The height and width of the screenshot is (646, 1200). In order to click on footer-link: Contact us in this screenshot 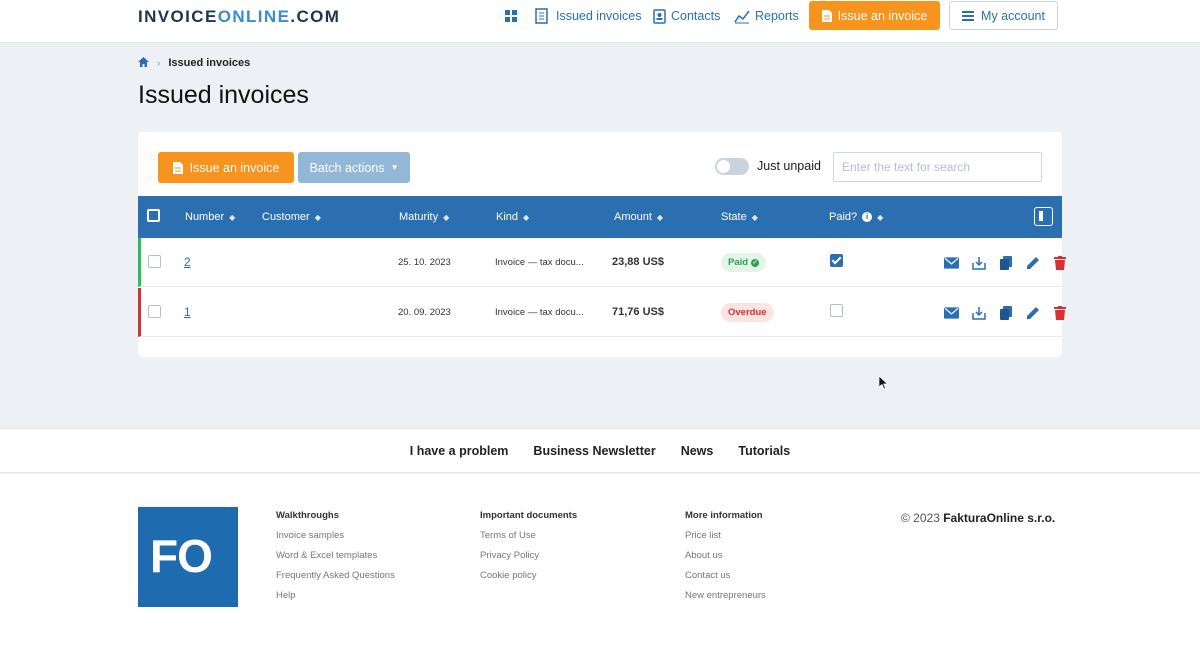, I will do `click(725, 575)`.